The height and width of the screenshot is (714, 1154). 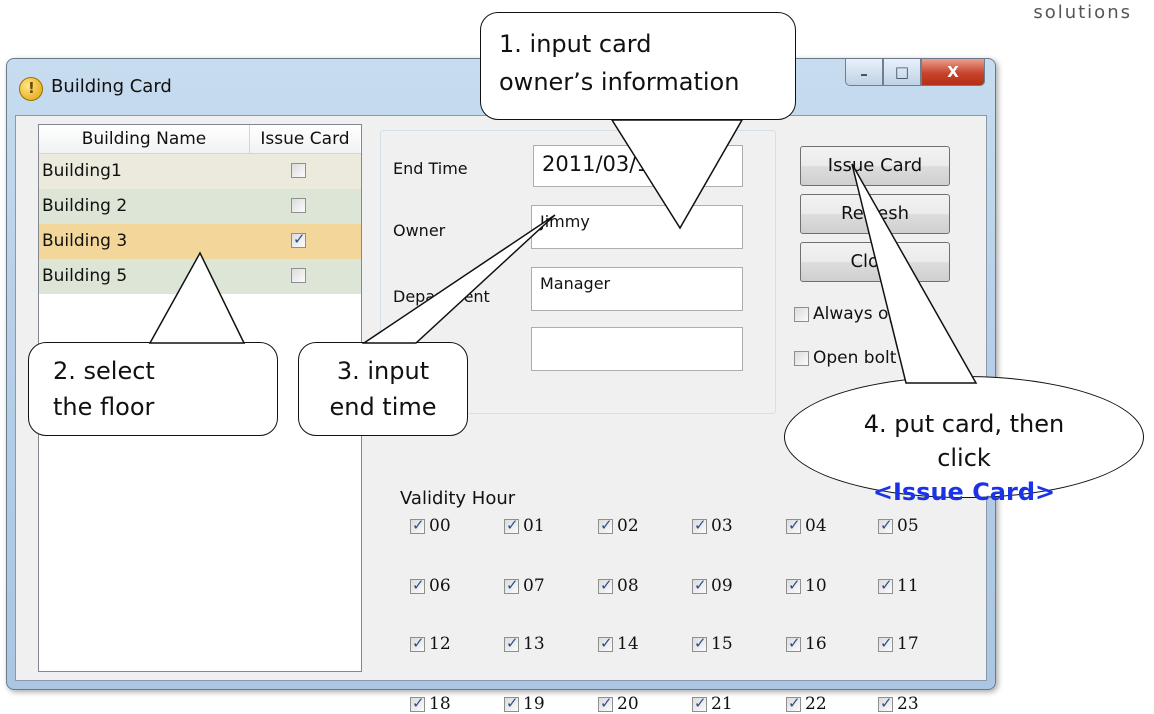 I want to click on hour-label: 15, so click(x=722, y=644).